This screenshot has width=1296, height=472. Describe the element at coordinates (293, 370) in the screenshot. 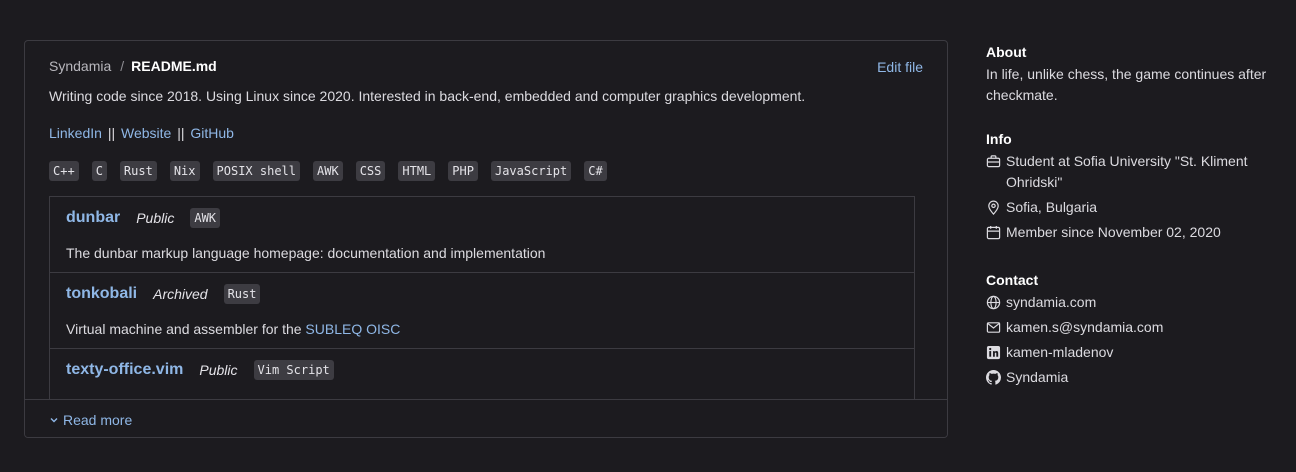

I see `repo-language-tag: Vim Script` at that location.